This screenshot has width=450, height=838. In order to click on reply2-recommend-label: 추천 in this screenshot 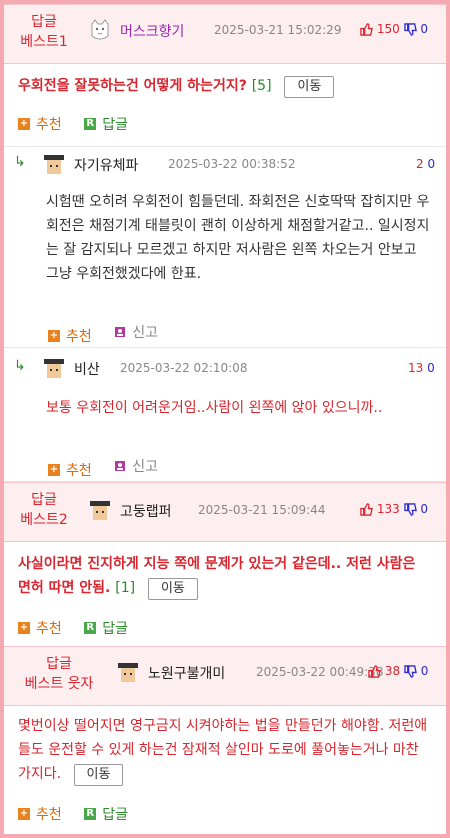, I will do `click(79, 471)`.